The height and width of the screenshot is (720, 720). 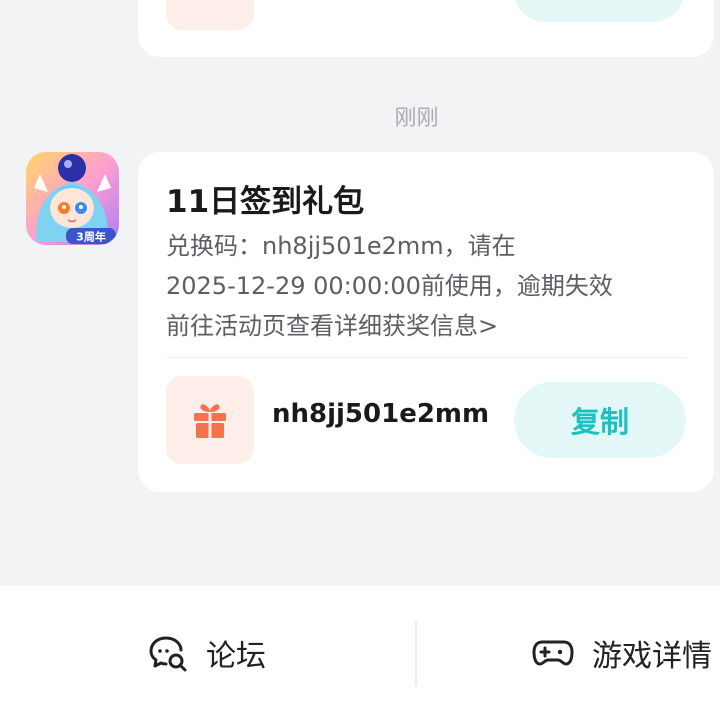 What do you see at coordinates (210, 15) in the screenshot?
I see `previous-gift-box` at bounding box center [210, 15].